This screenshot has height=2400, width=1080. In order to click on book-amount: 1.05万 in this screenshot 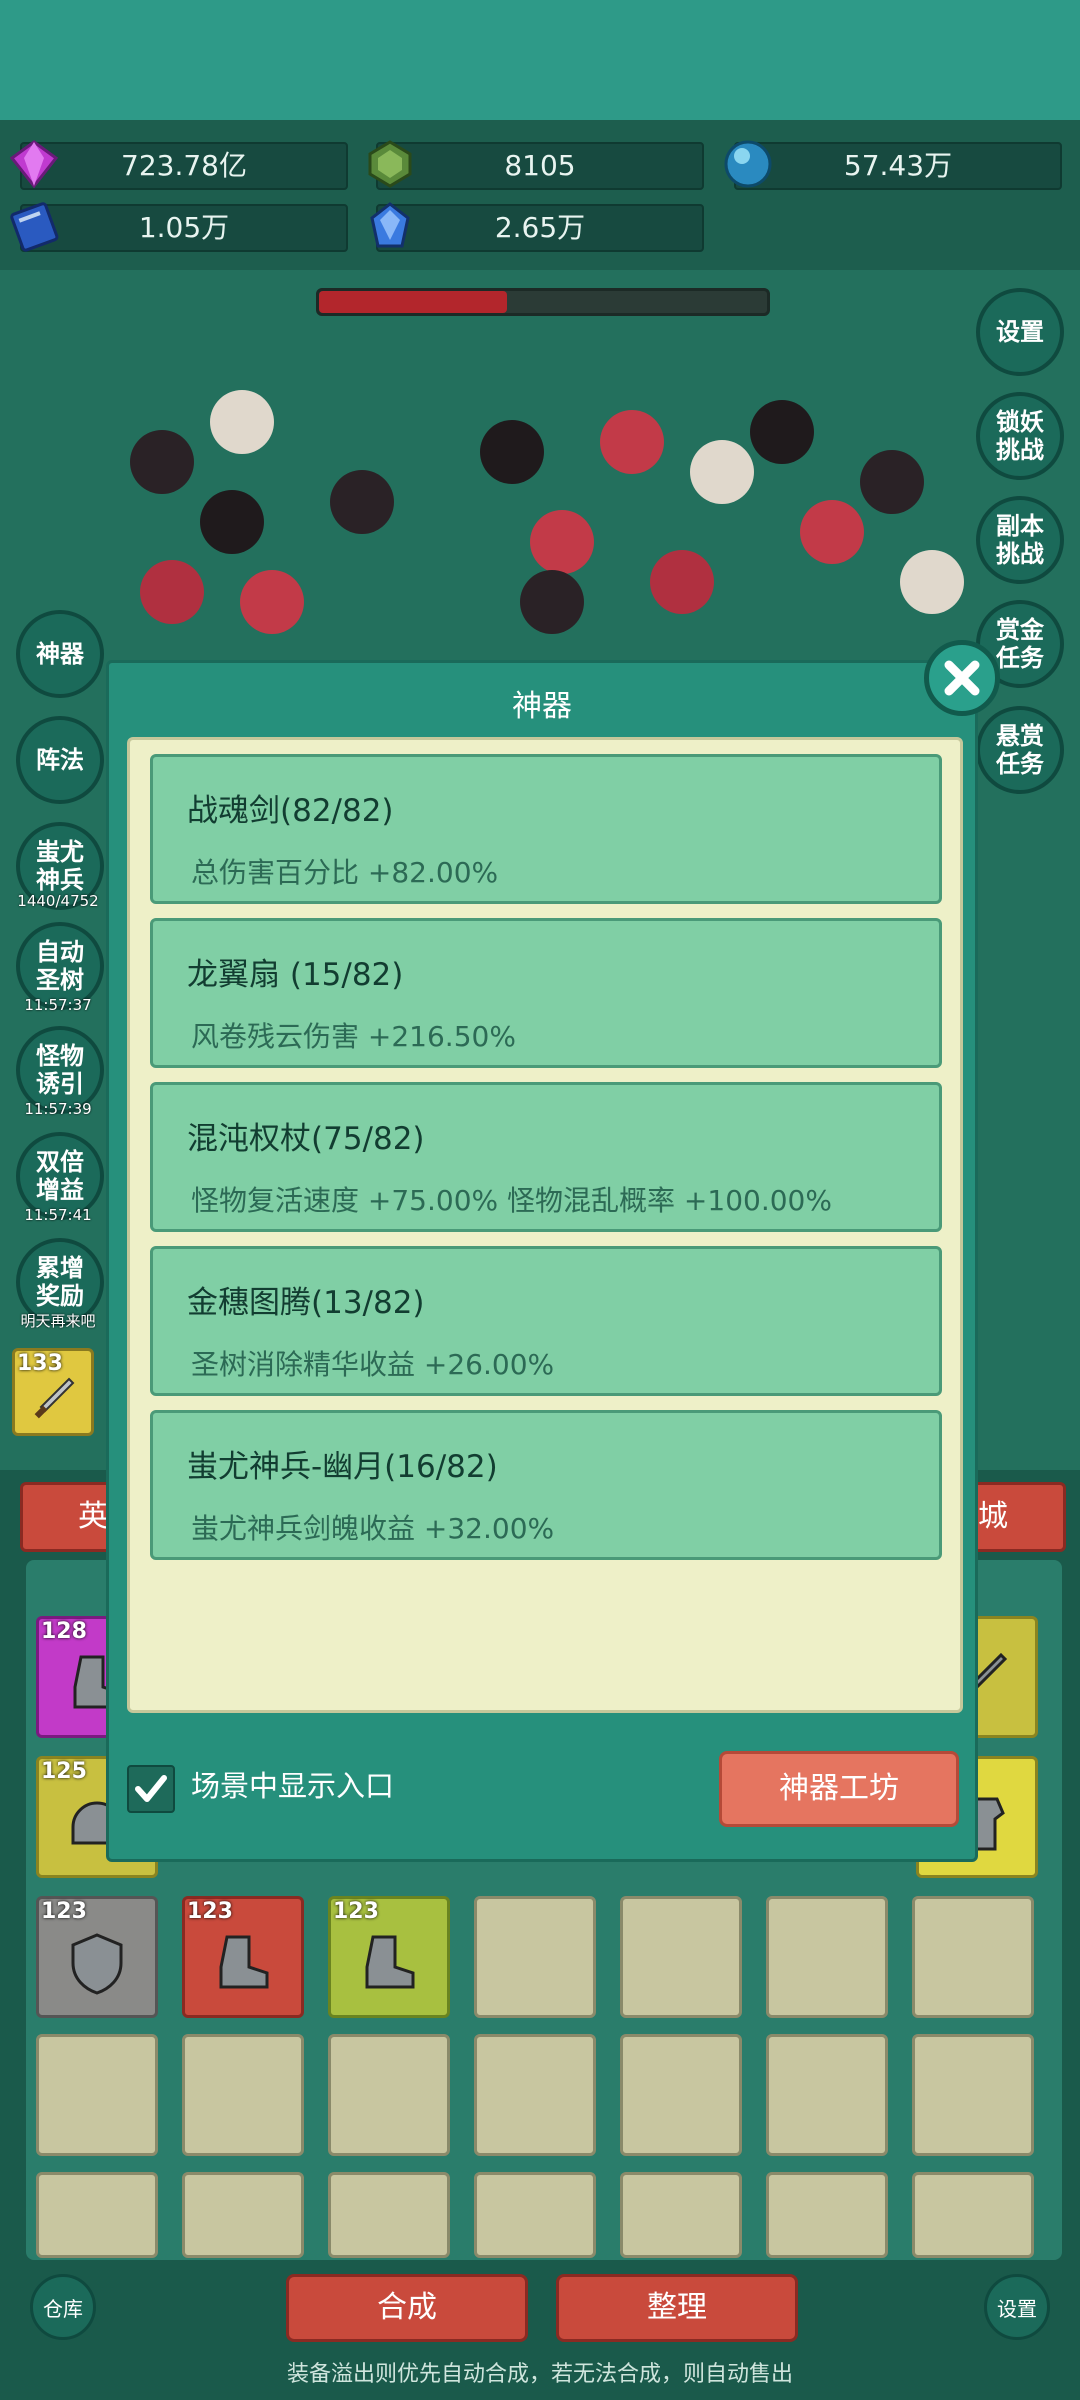, I will do `click(184, 227)`.